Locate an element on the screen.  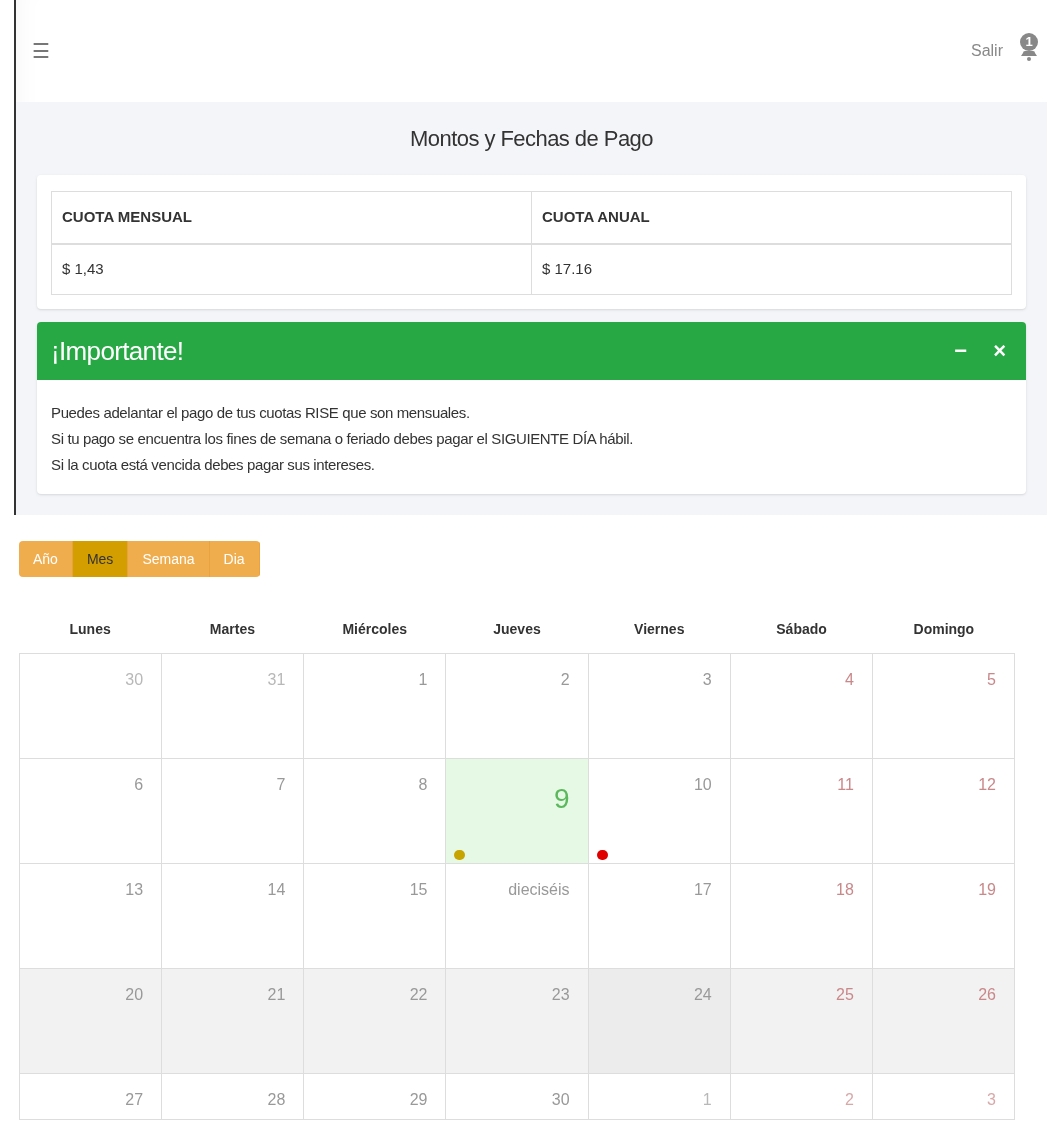
day-number: 9 is located at coordinates (562, 799).